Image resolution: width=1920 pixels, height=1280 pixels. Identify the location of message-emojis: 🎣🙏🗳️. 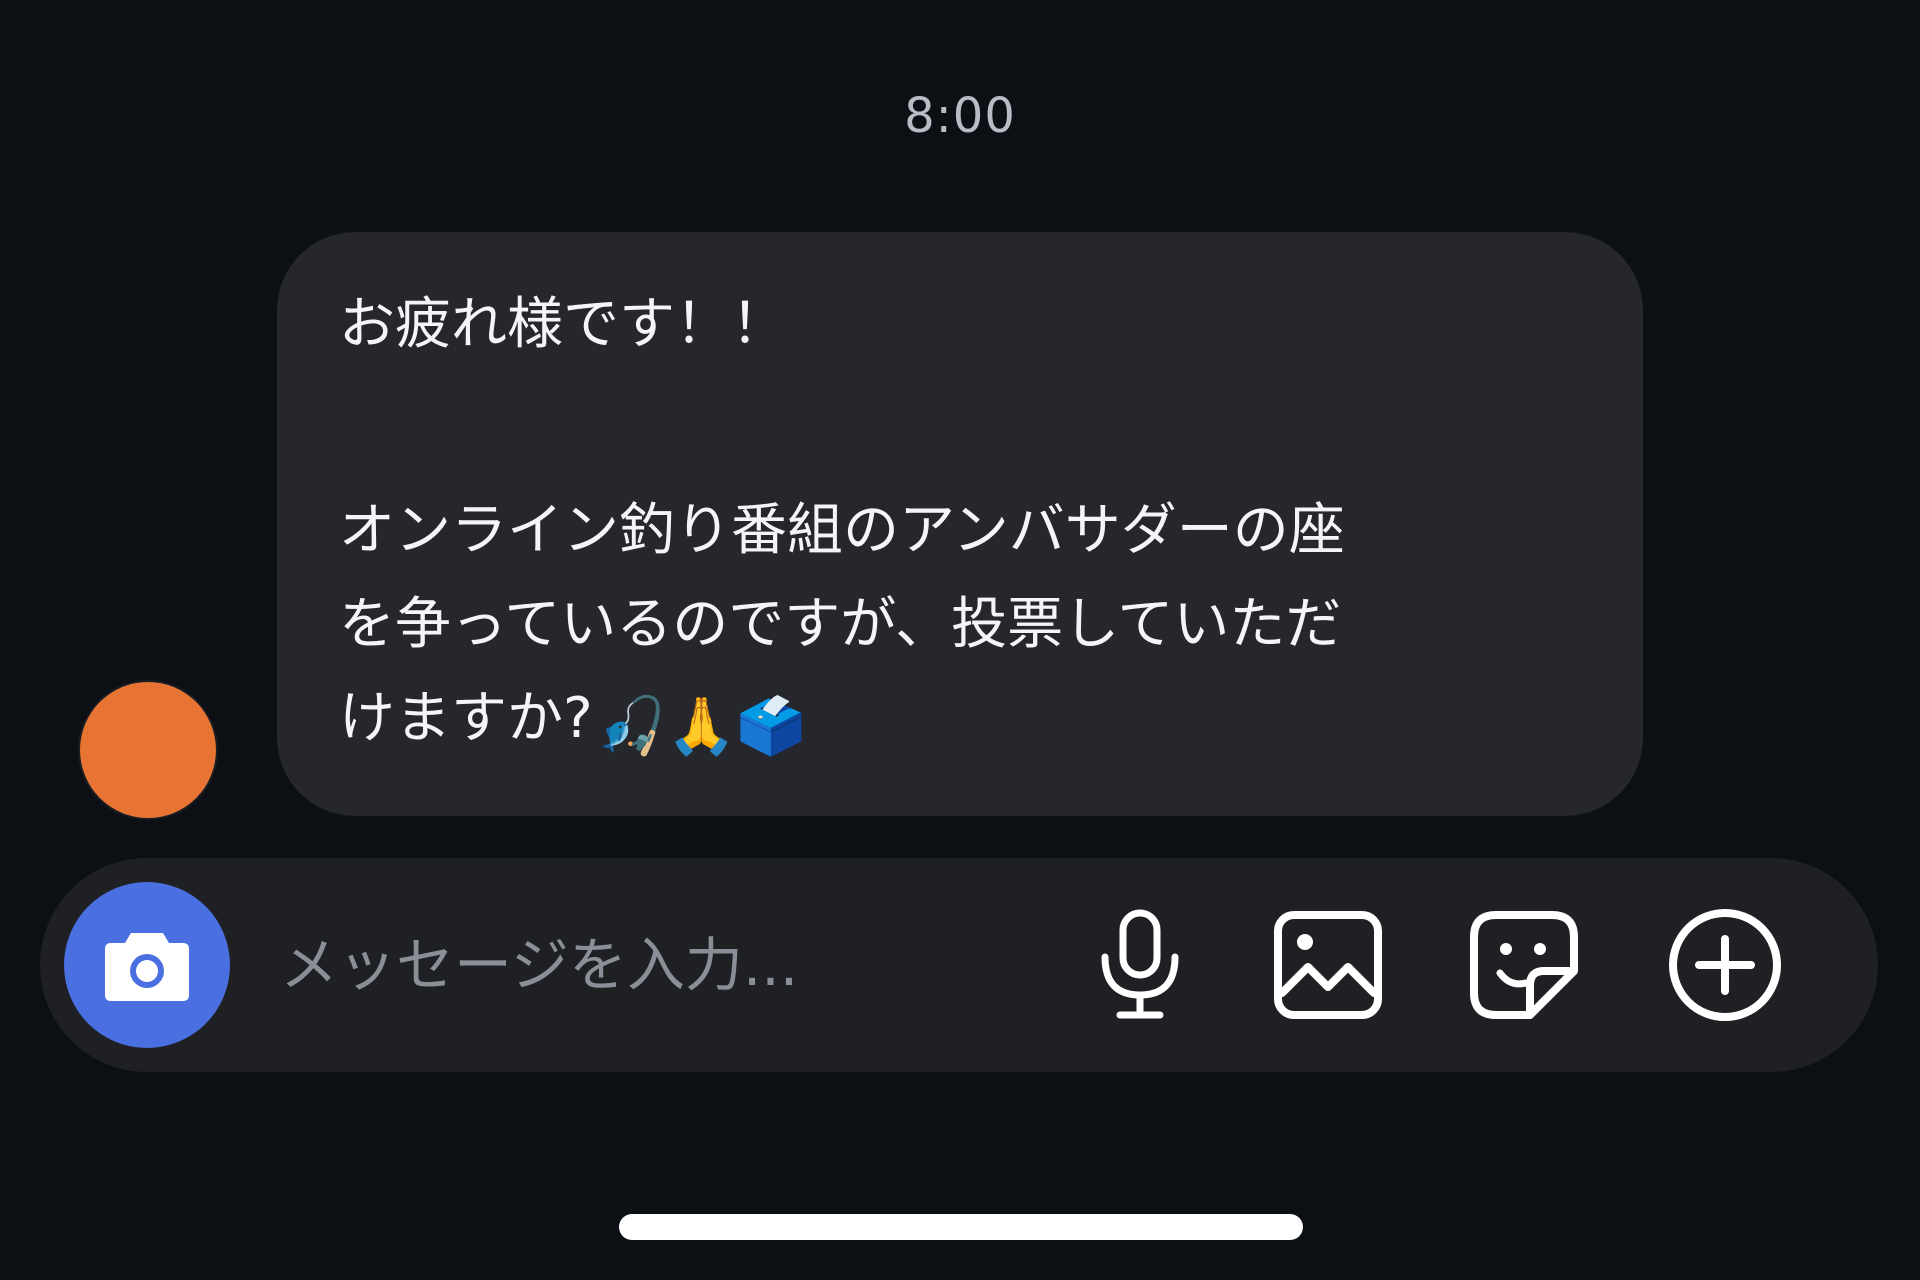
(701, 726).